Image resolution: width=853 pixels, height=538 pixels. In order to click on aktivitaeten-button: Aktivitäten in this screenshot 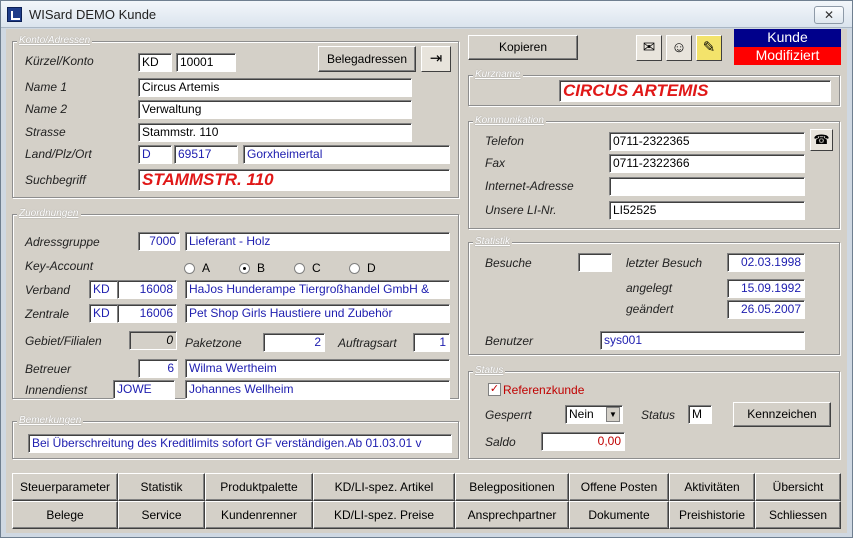, I will do `click(712, 487)`.